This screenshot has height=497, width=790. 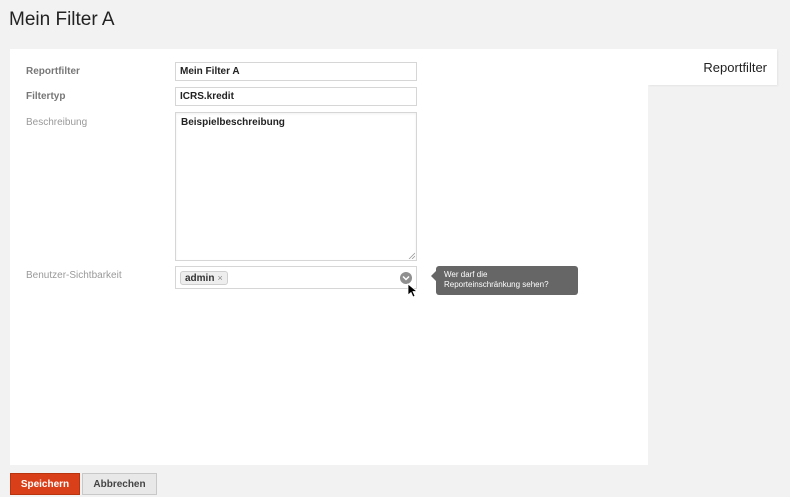 I want to click on tooltip-arrow, so click(x=433, y=276).